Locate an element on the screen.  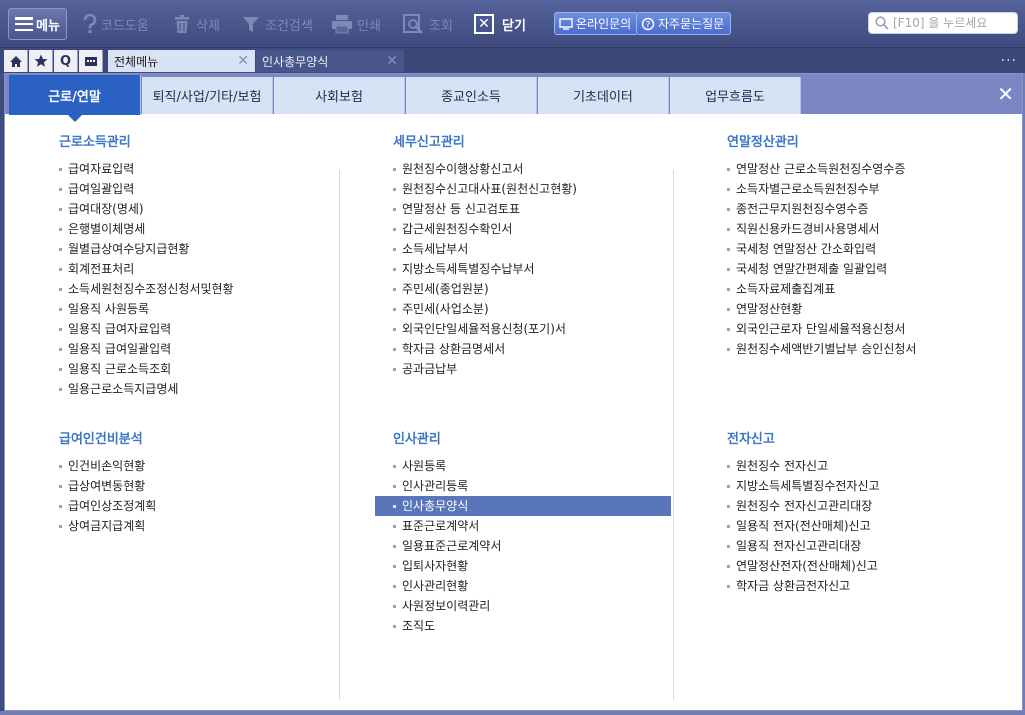
menu-item: 공과금납부 is located at coordinates (485, 369).